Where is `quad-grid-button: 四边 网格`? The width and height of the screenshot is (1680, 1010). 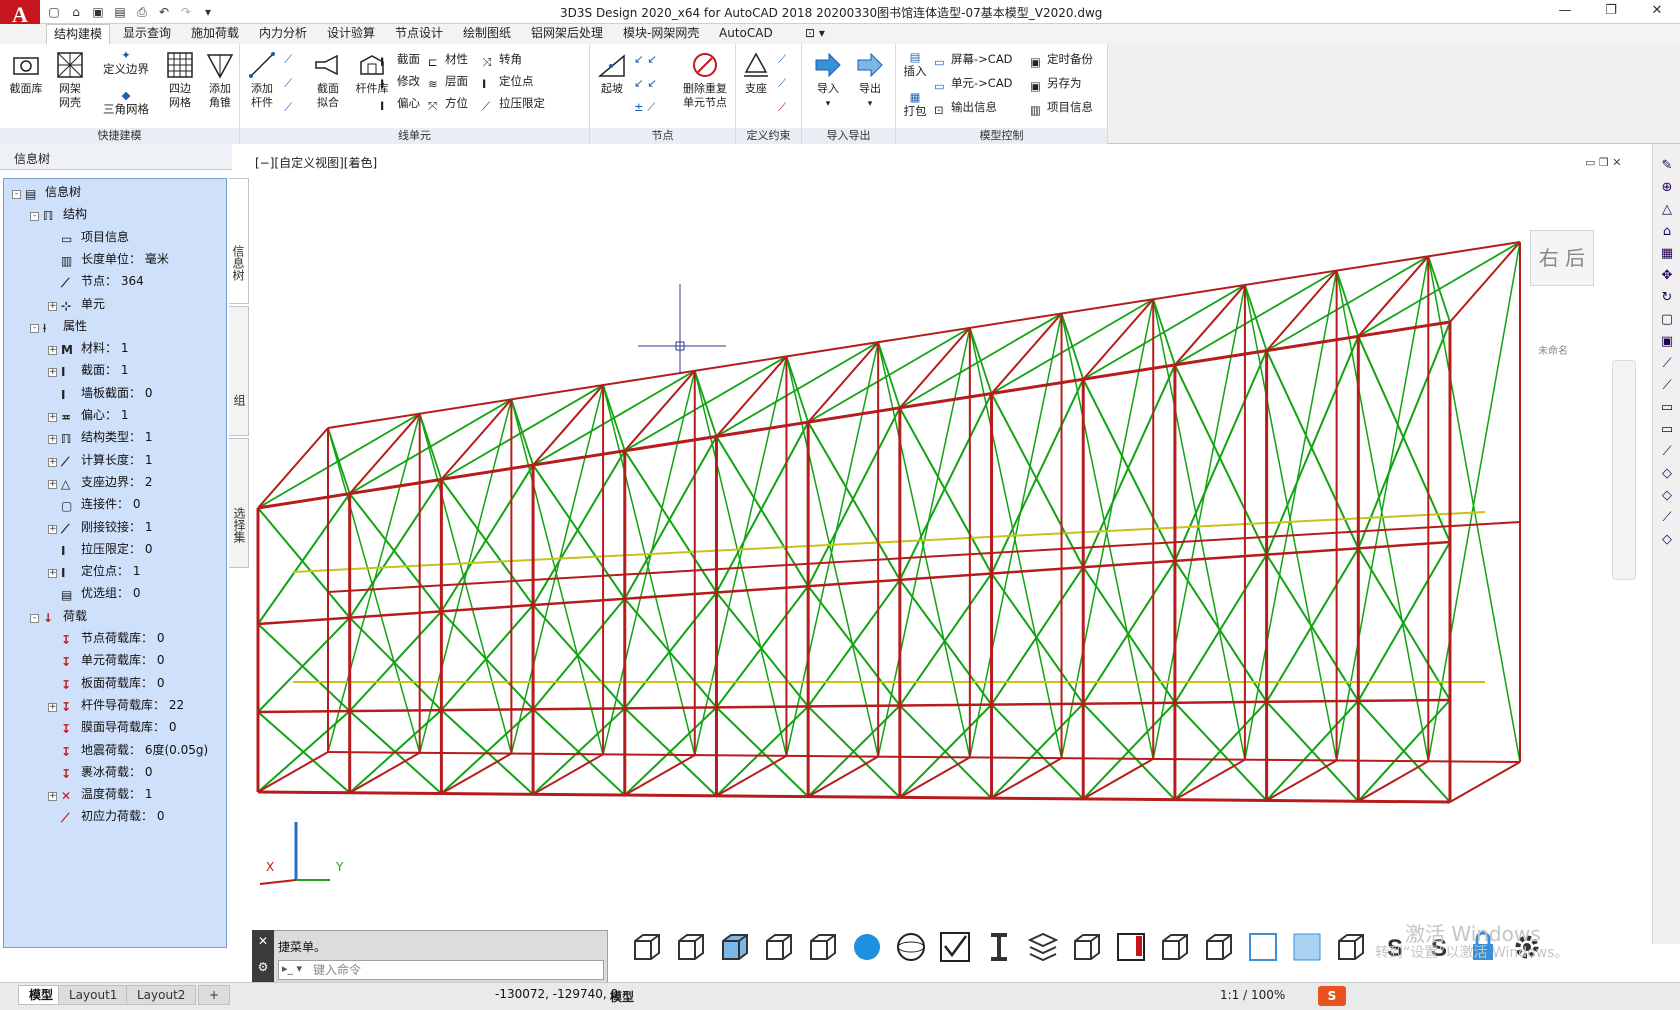 quad-grid-button: 四边 网格 is located at coordinates (180, 80).